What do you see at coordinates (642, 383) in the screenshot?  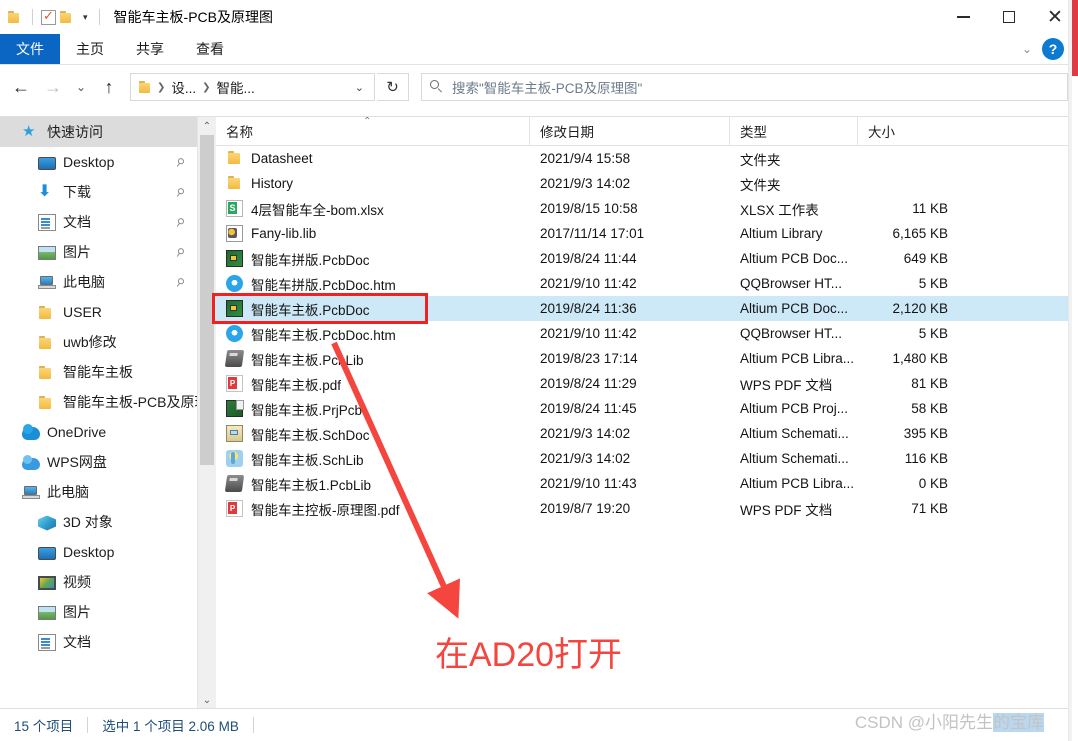 I see `table-row: 智能车主板.pdf 2019/8/24 11:29 WPS PDF 文档 81 KB` at bounding box center [642, 383].